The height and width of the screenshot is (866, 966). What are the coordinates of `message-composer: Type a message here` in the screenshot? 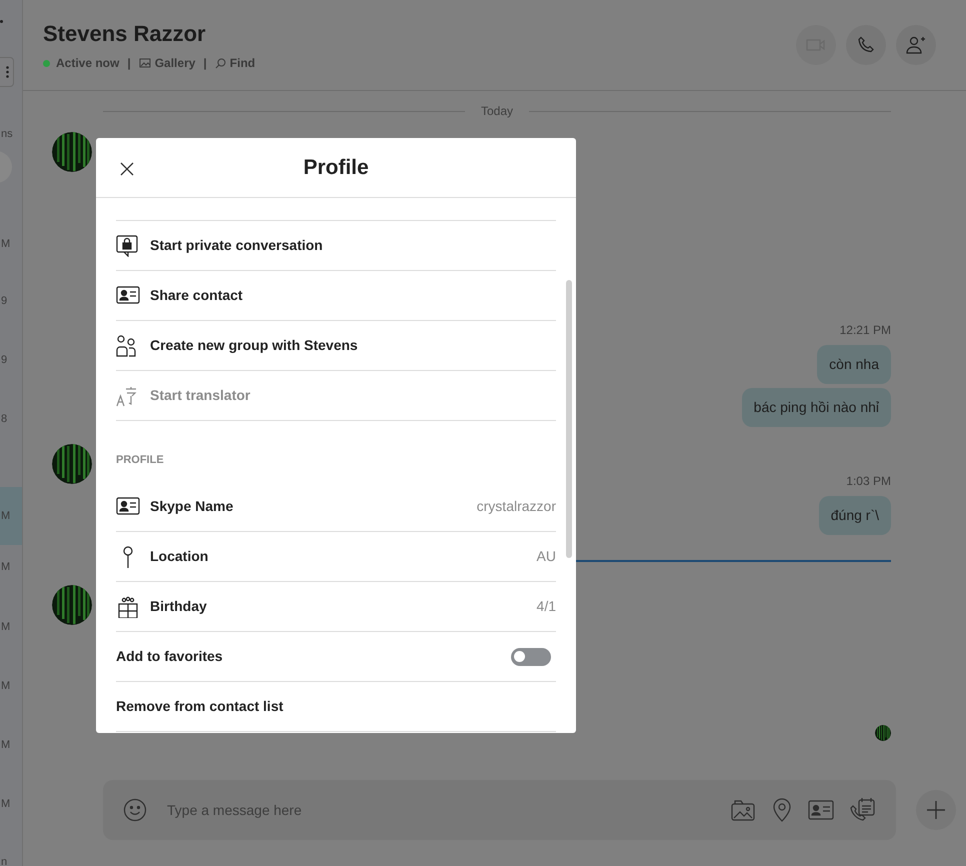 It's located at (499, 810).